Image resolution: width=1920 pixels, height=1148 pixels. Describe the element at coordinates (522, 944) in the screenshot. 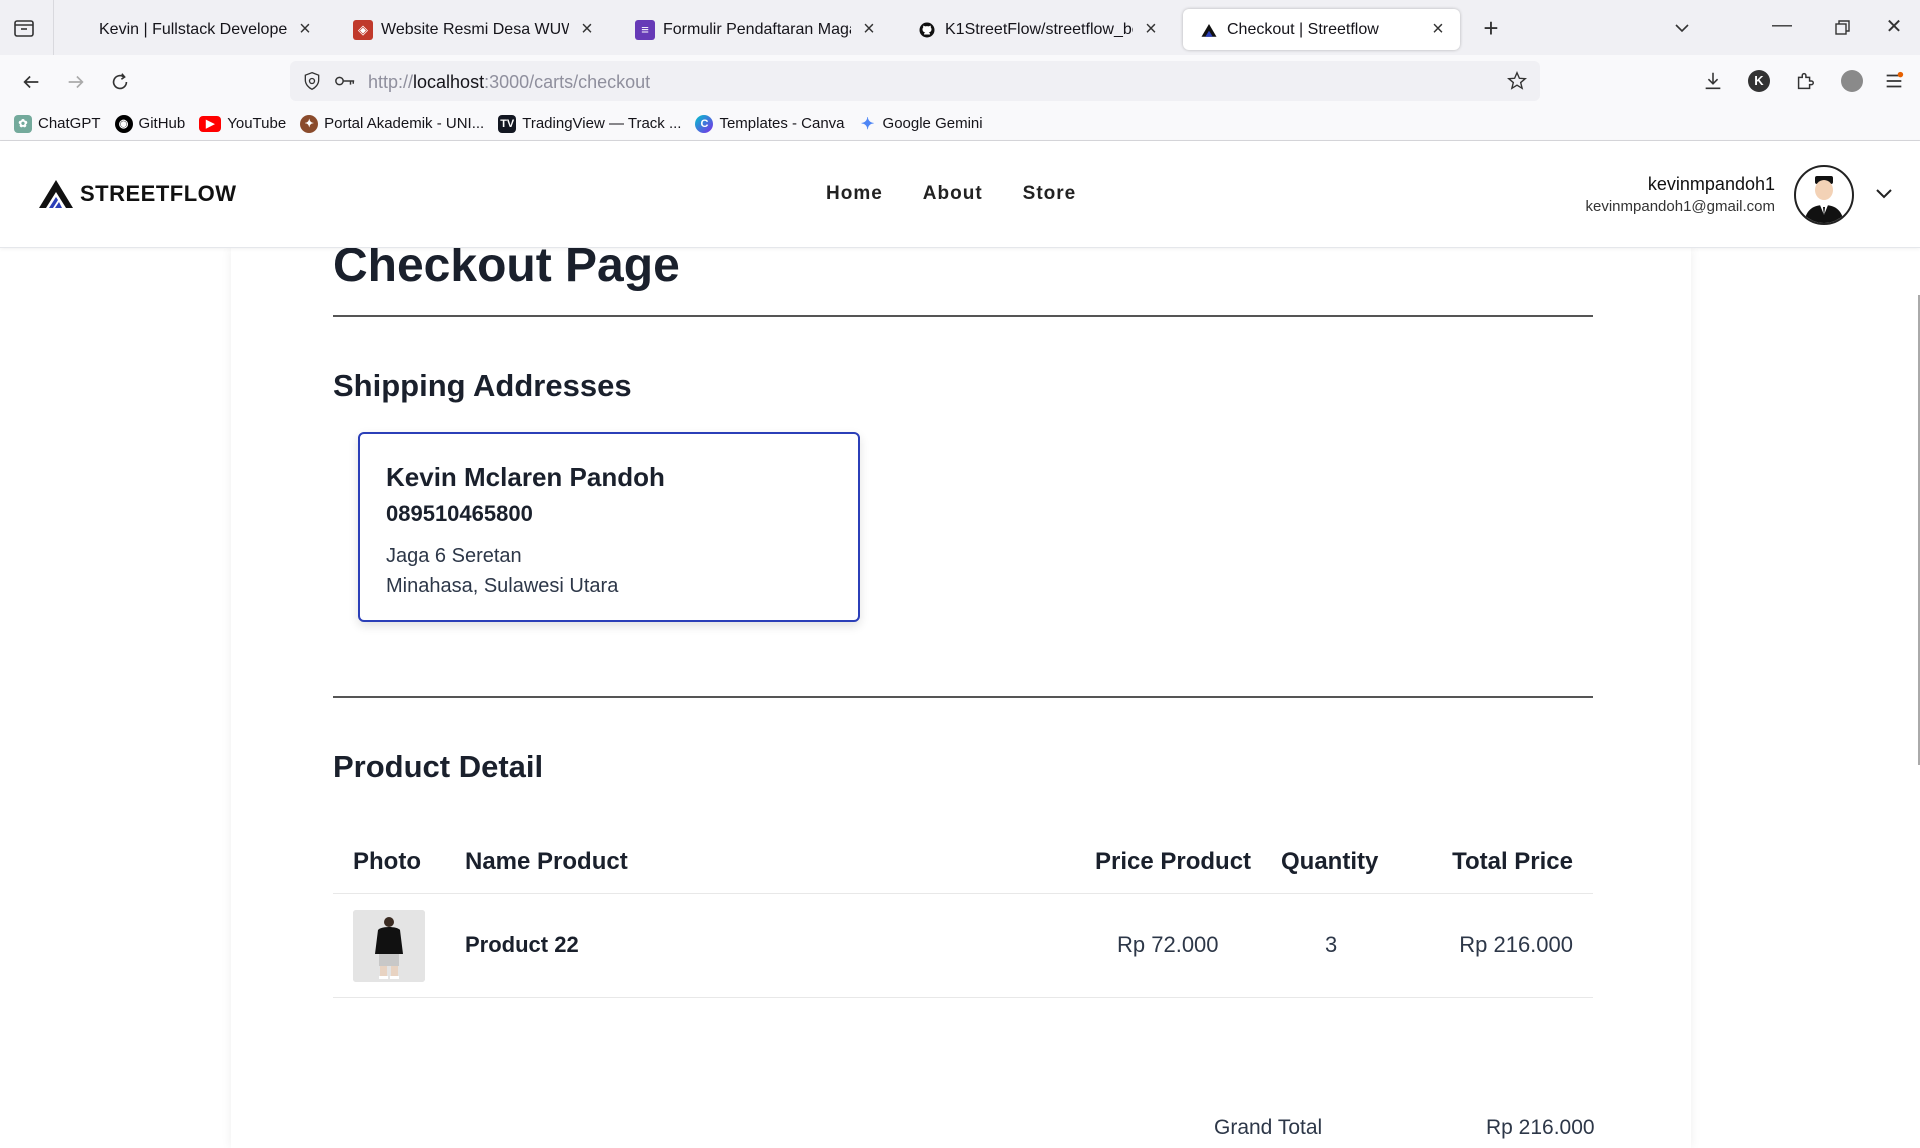

I see `product-name: Product 22` at that location.